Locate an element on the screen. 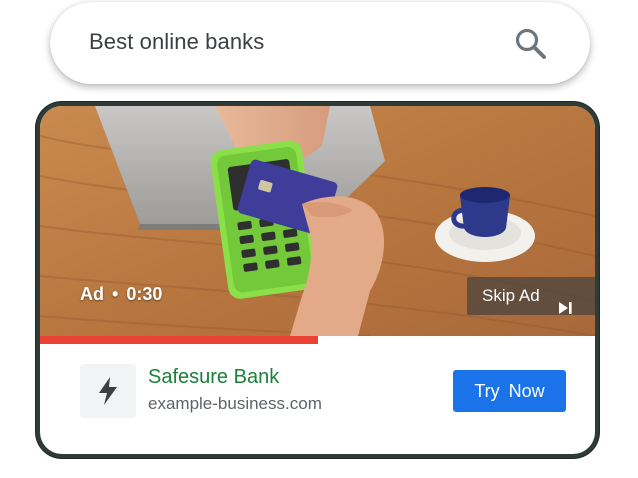 The height and width of the screenshot is (478, 638). advertiser-logo is located at coordinates (108, 391).